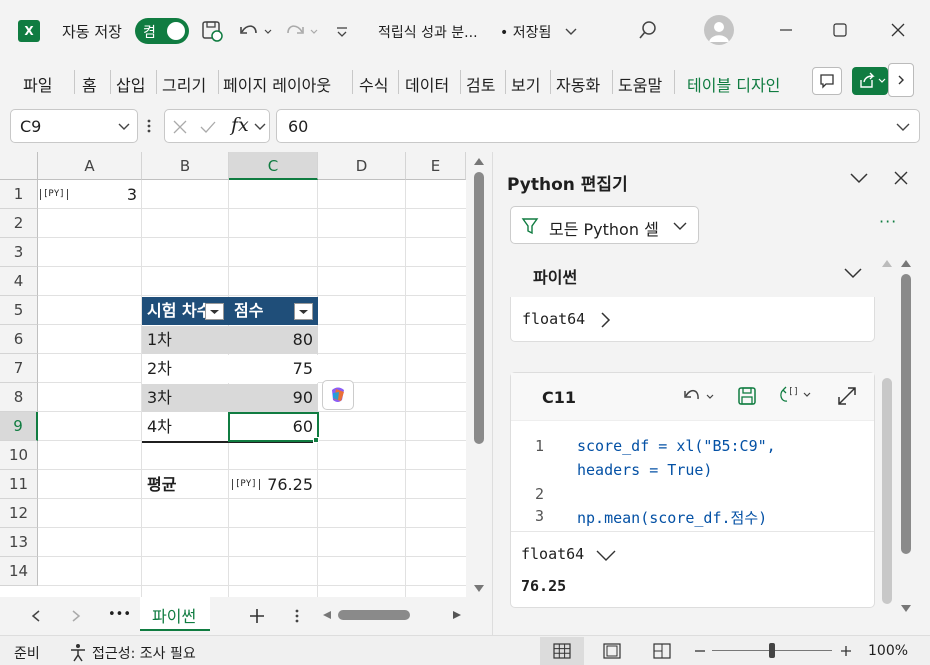 This screenshot has width=930, height=665. What do you see at coordinates (338, 395) in the screenshot?
I see `copilot-icon` at bounding box center [338, 395].